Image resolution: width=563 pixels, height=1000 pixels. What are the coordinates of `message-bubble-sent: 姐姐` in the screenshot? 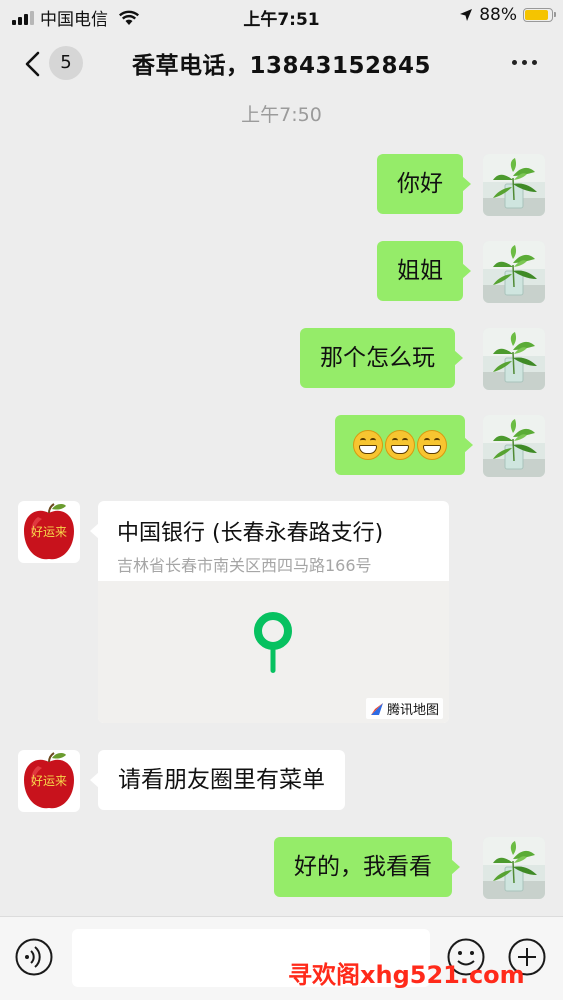 It's located at (424, 271).